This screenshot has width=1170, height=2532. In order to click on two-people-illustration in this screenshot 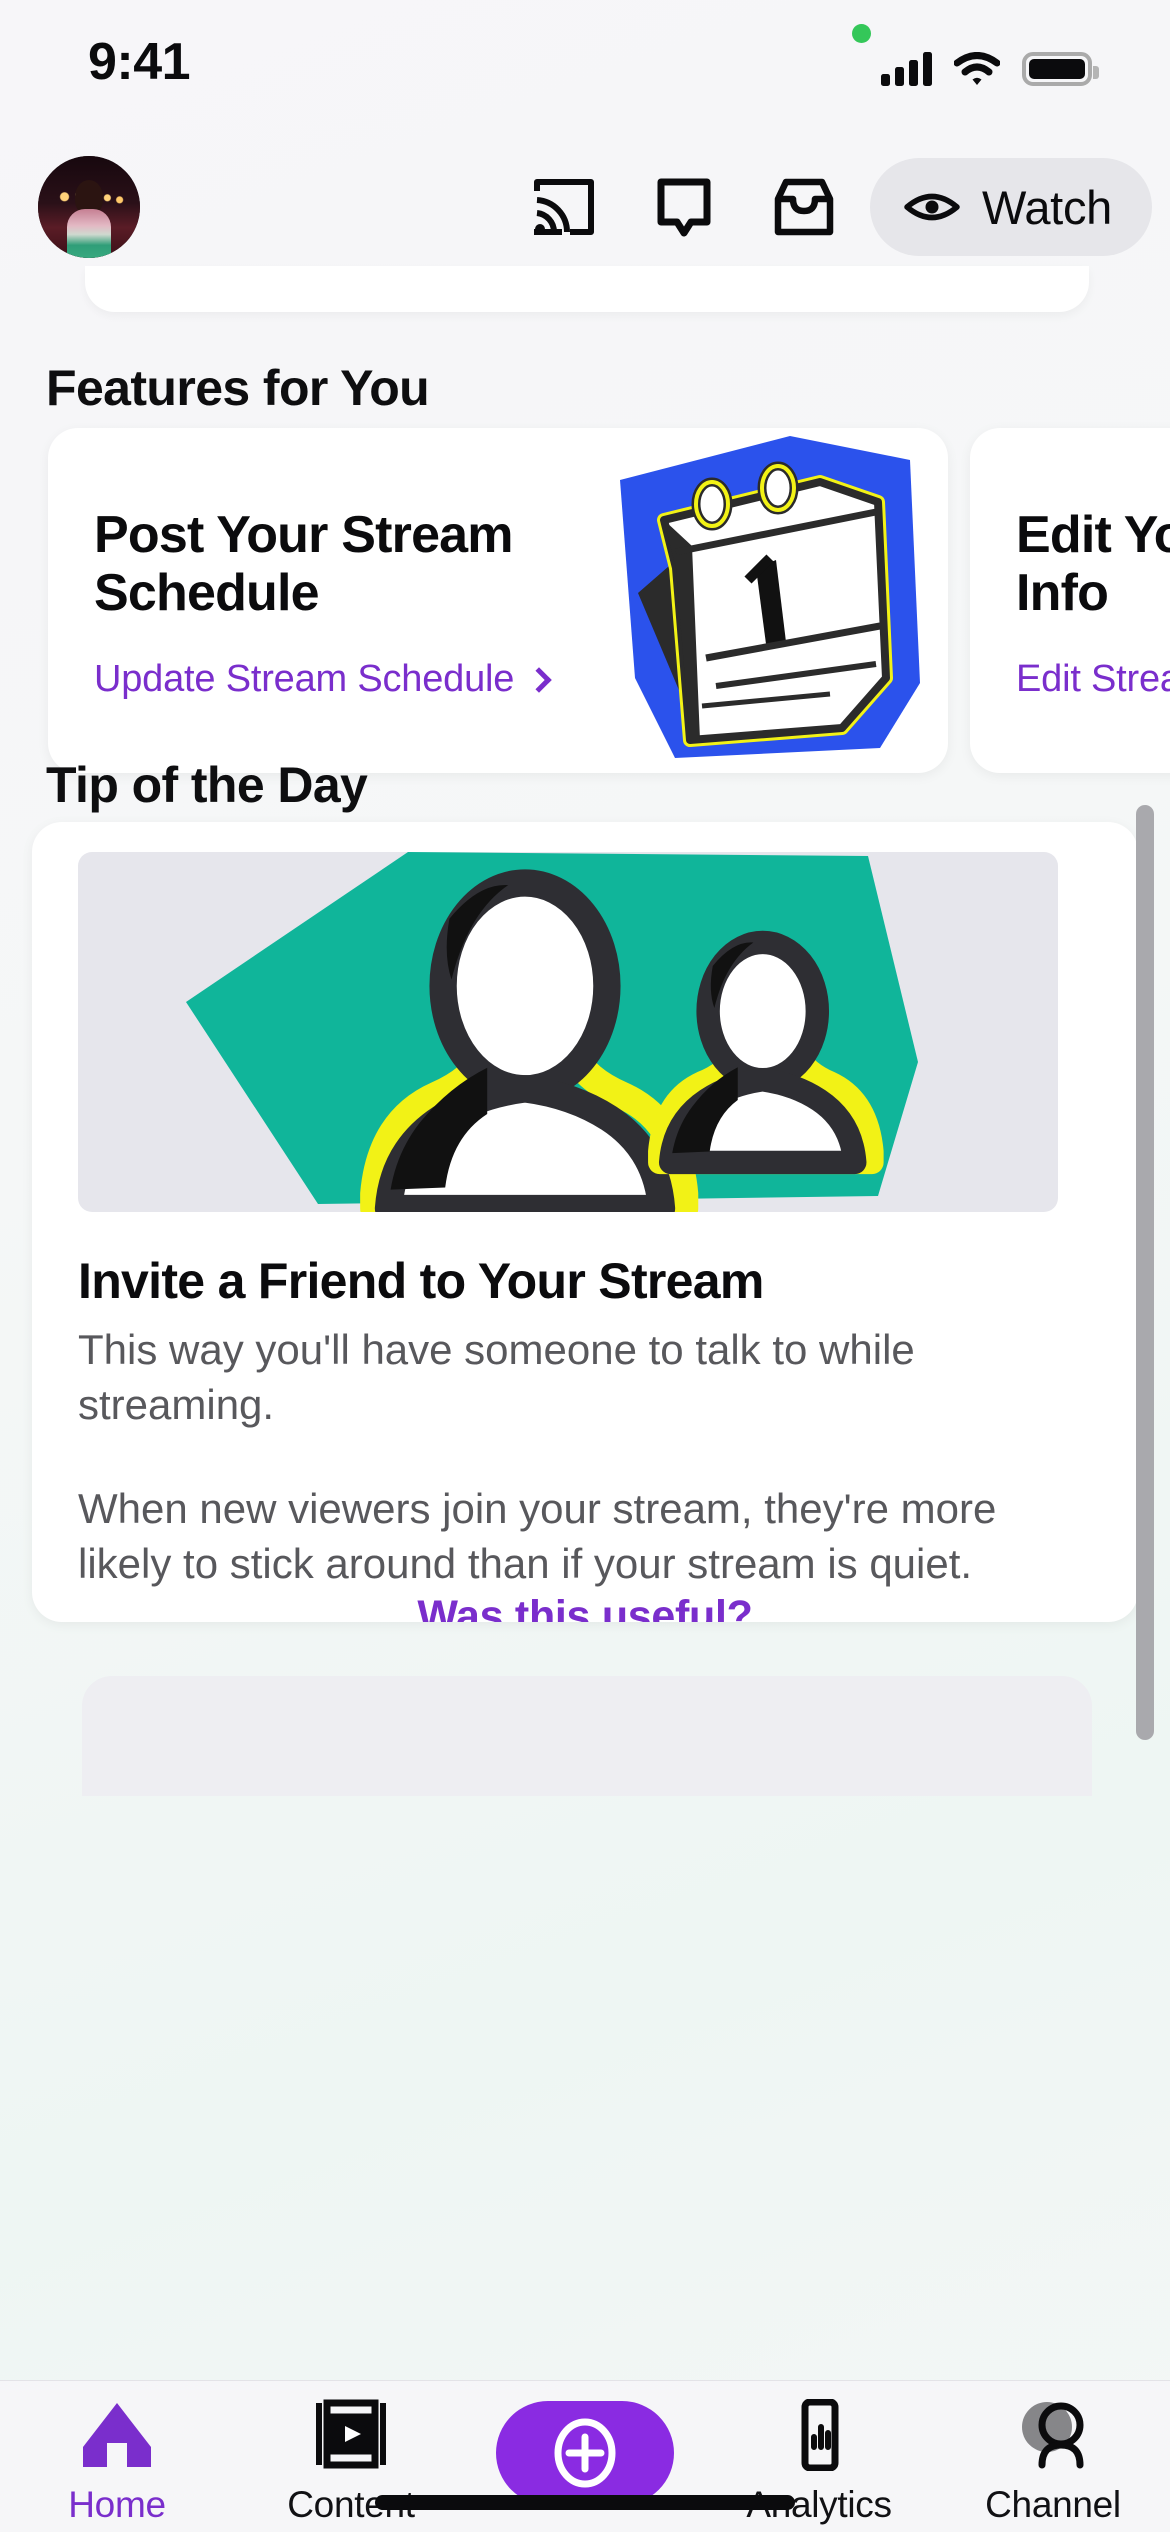, I will do `click(568, 1032)`.